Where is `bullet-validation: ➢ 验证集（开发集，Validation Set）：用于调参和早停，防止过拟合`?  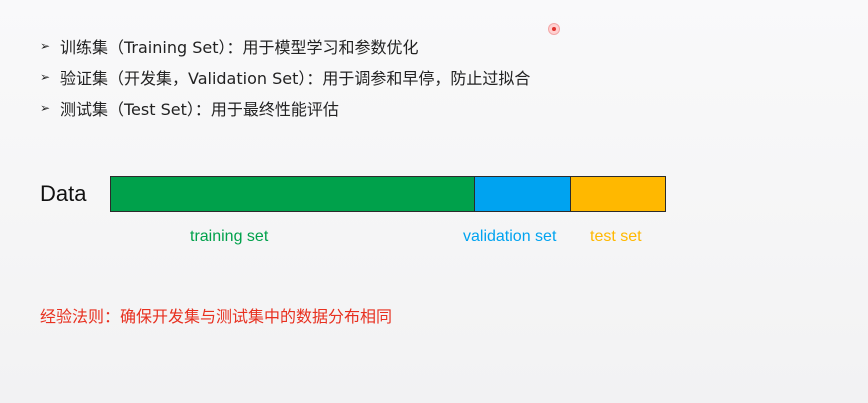 bullet-validation: ➢ 验证集（开发集，Validation Set）：用于调参和早停，防止过拟合 is located at coordinates (285, 76).